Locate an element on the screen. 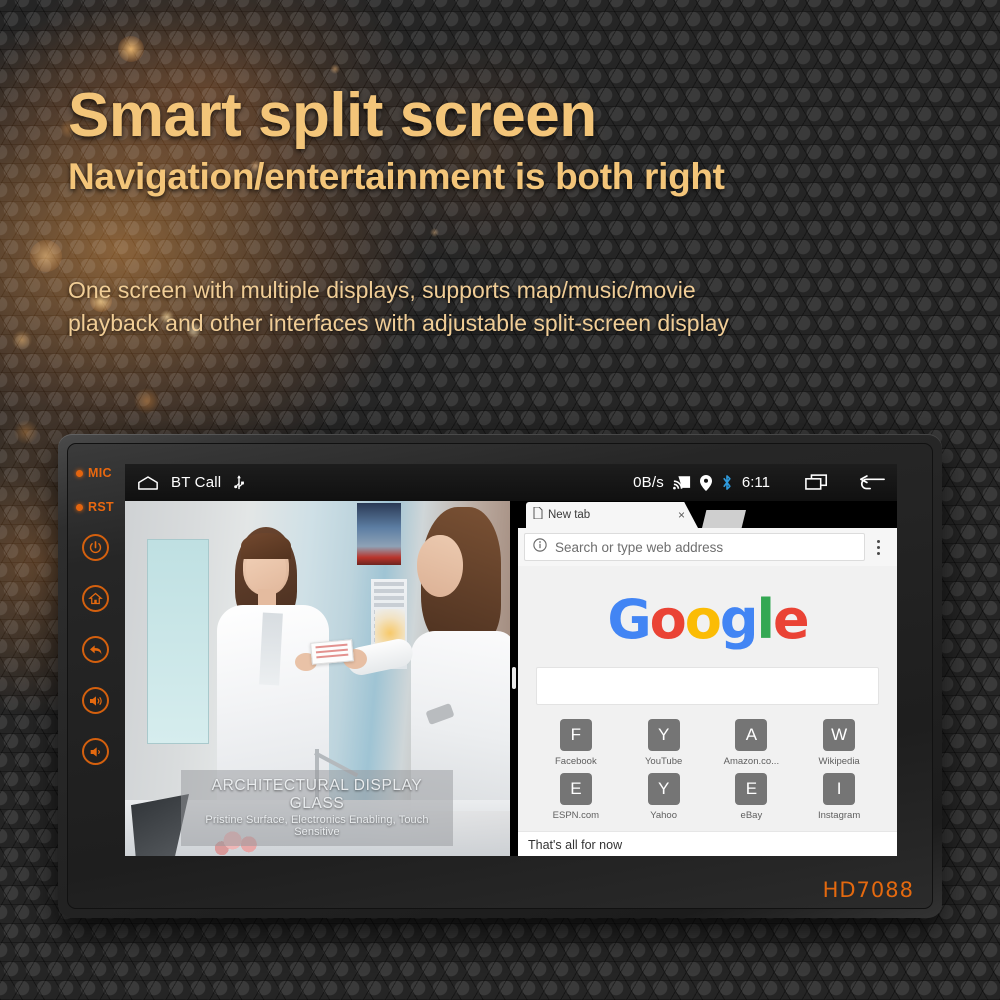 This screenshot has width=1000, height=1000. shortcut-tile: W Wikipedia is located at coordinates (839, 743).